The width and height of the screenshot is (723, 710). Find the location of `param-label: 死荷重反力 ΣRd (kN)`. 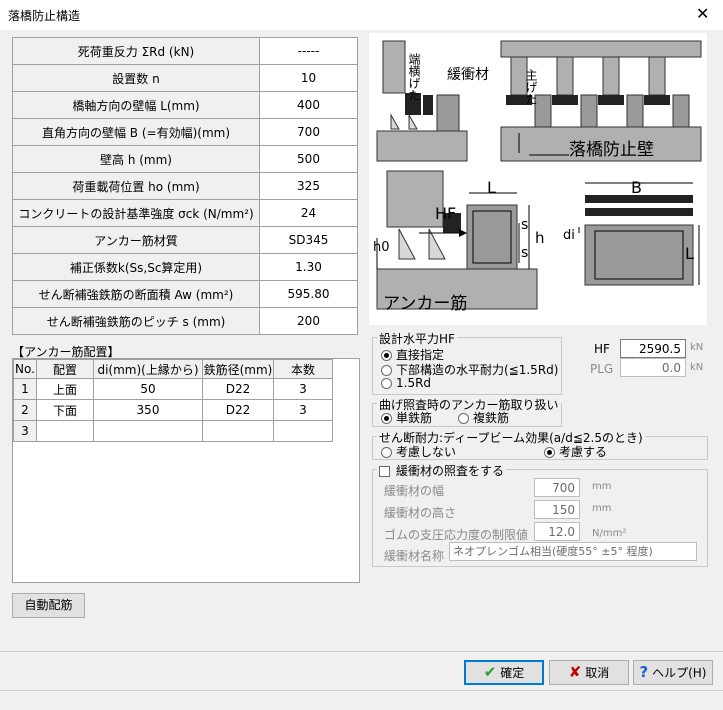

param-label: 死荷重反力 ΣRd (kN) is located at coordinates (136, 51).